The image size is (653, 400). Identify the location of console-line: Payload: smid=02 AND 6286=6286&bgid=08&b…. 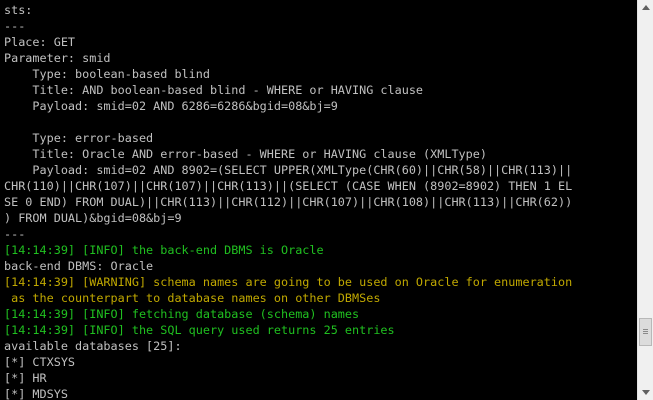
(171, 106).